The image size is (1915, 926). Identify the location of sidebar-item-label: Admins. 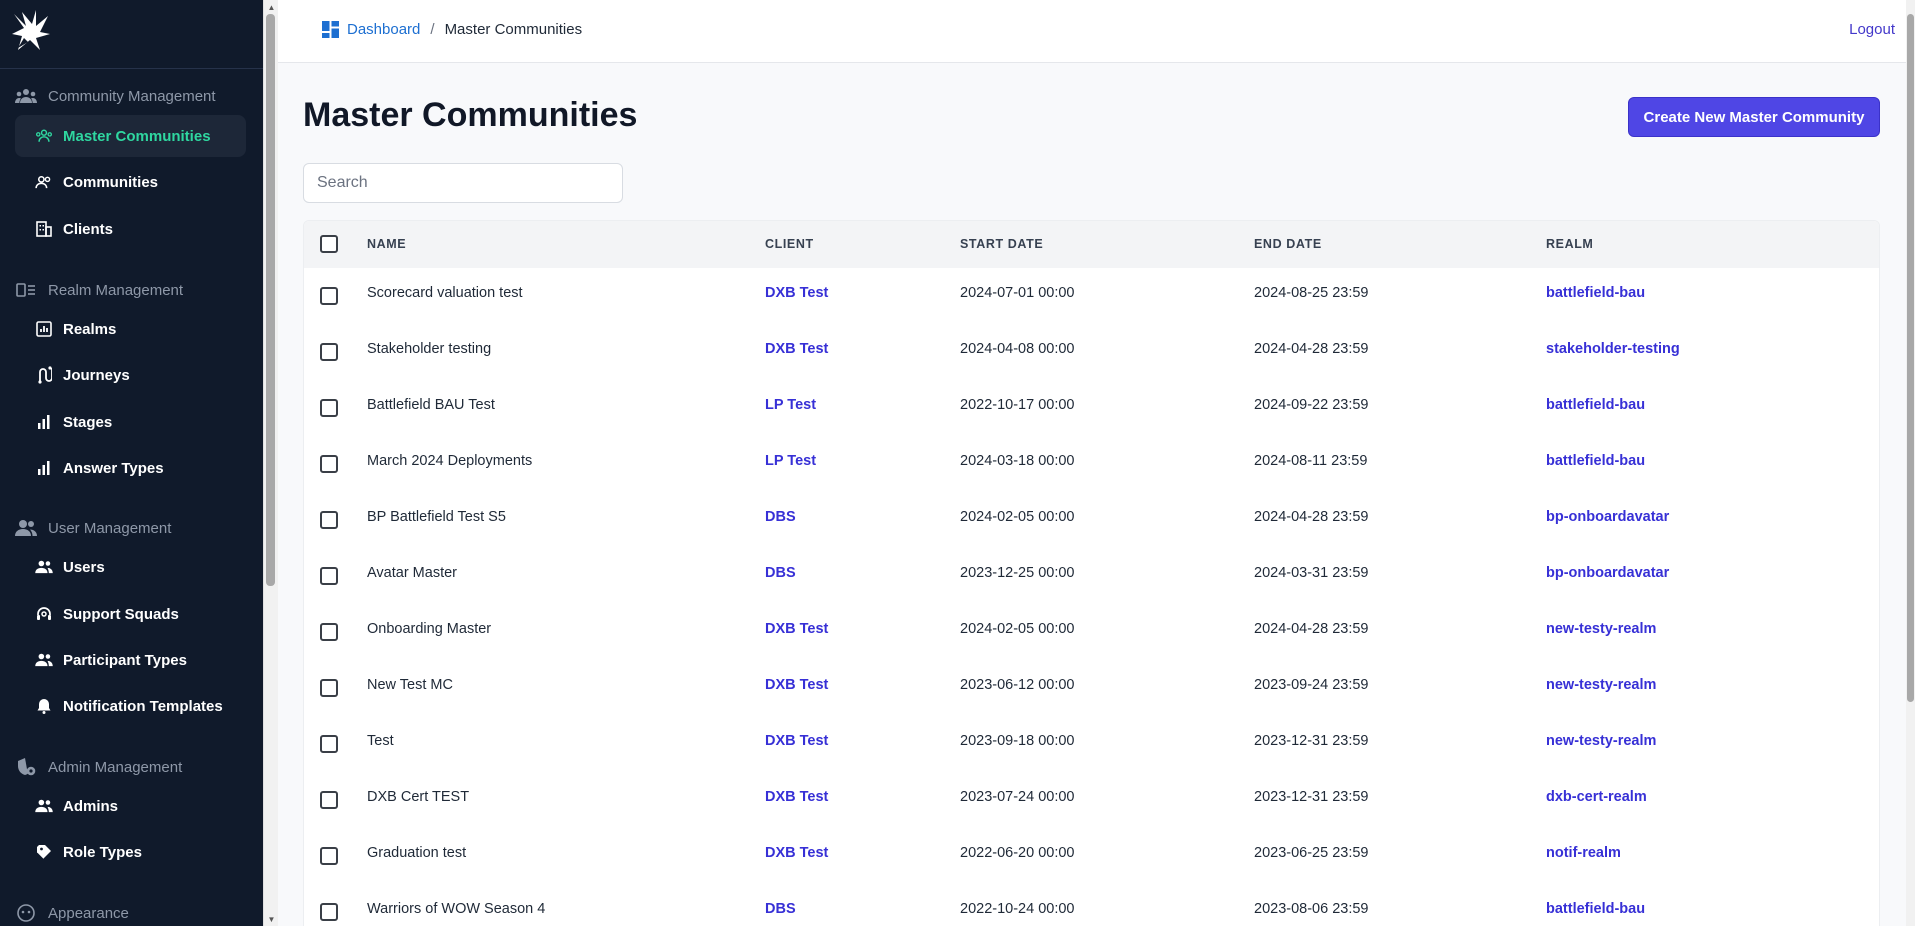
(91, 806).